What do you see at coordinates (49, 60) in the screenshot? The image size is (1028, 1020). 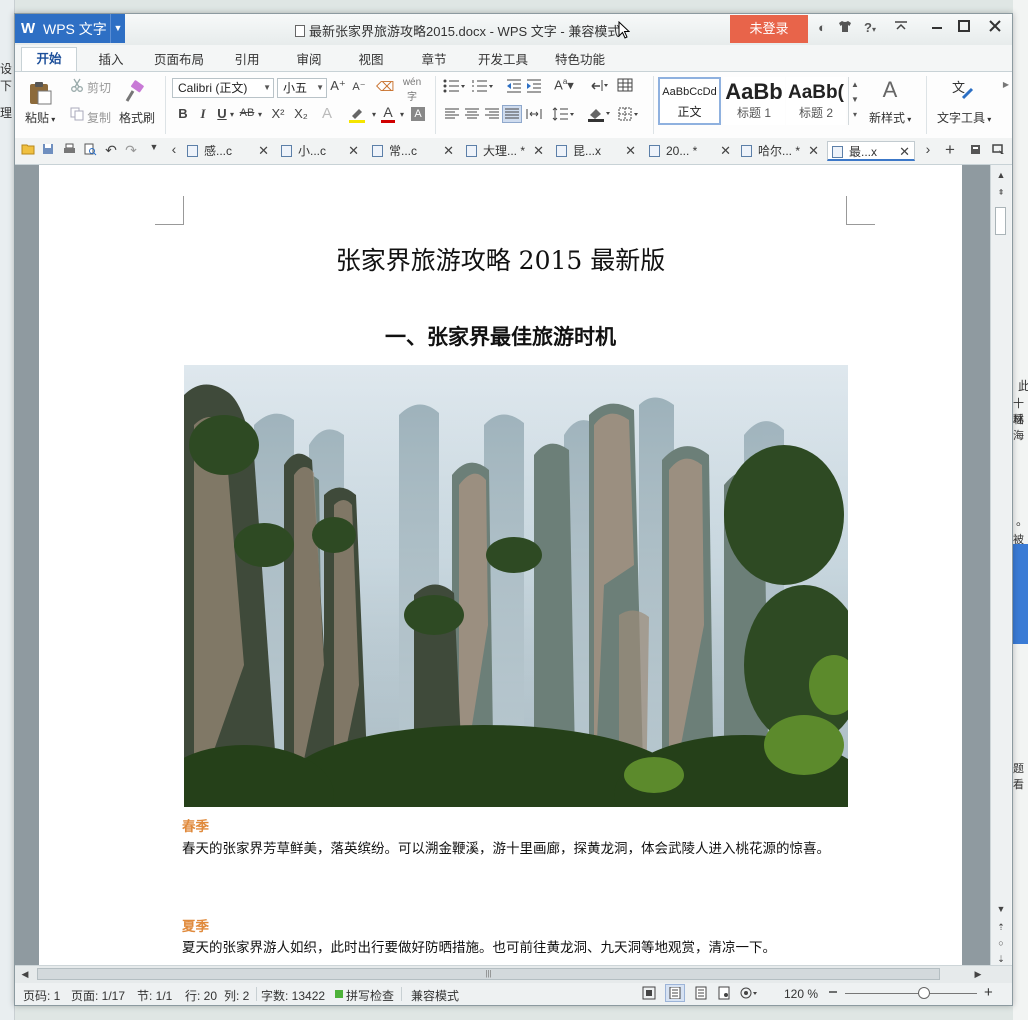 I see `tab-home: 开始` at bounding box center [49, 60].